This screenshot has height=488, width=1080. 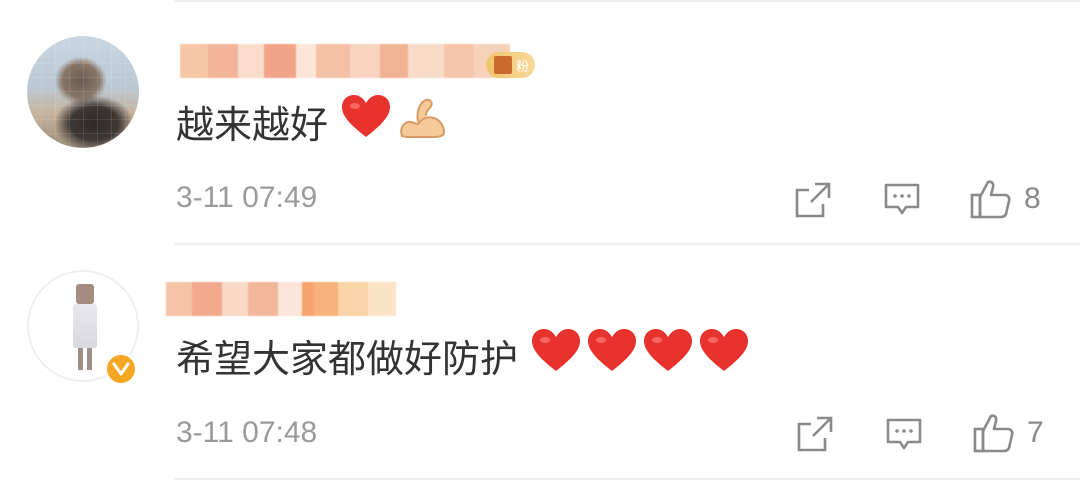 I want to click on comment-text: 希望大家都做好防护, so click(x=462, y=355).